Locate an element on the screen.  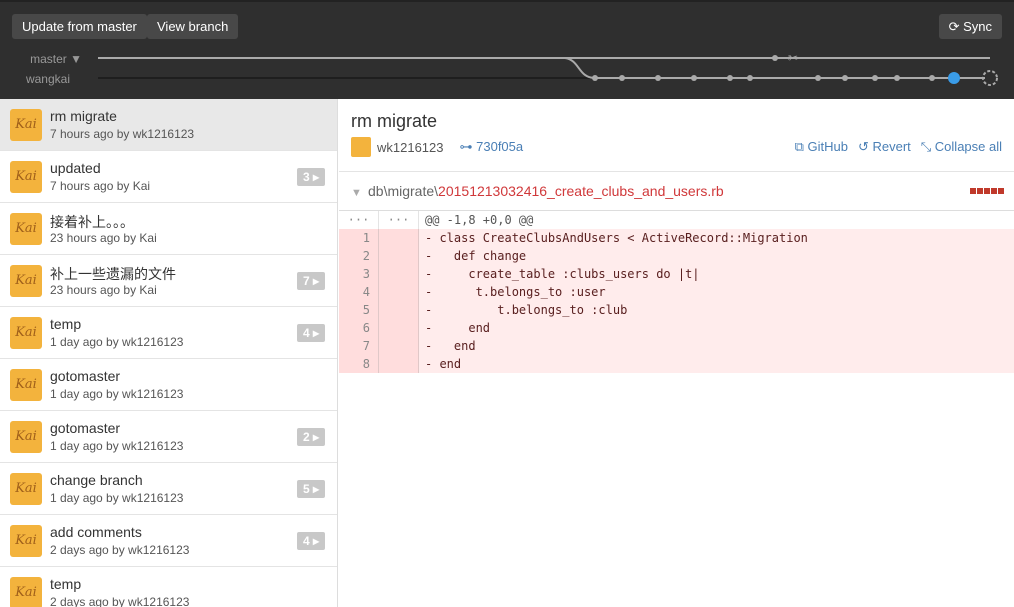
commit-meta: 7 hours ago by Kai is located at coordinates (100, 186).